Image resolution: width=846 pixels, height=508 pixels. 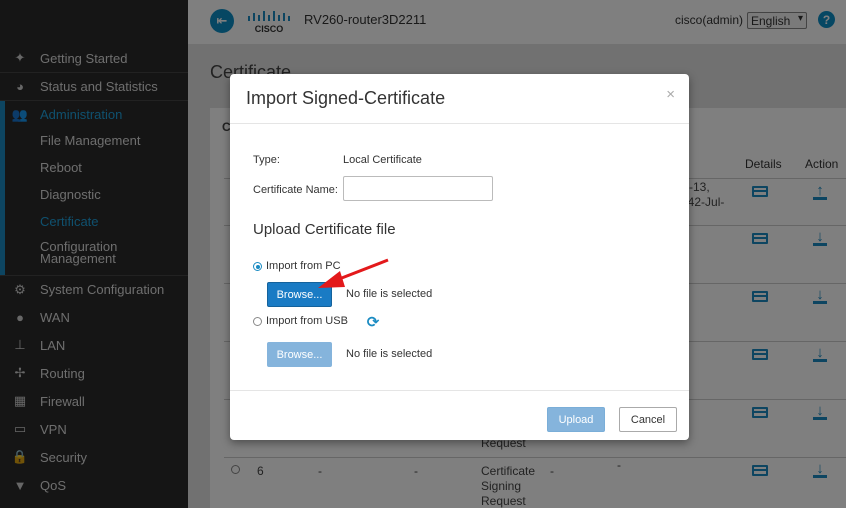 What do you see at coordinates (576, 419) in the screenshot?
I see `upload-button: Upload` at bounding box center [576, 419].